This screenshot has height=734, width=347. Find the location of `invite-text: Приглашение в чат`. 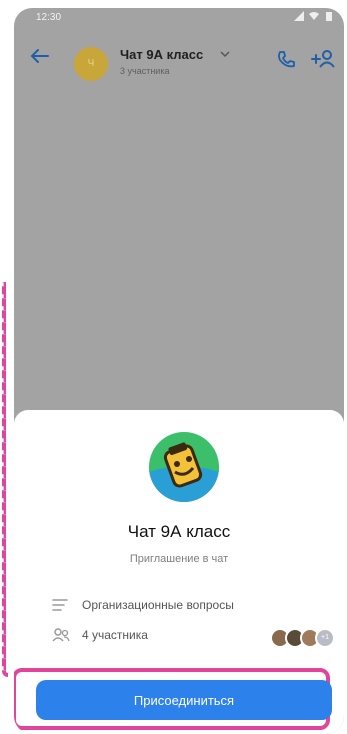

invite-text: Приглашение в чат is located at coordinates (179, 559).